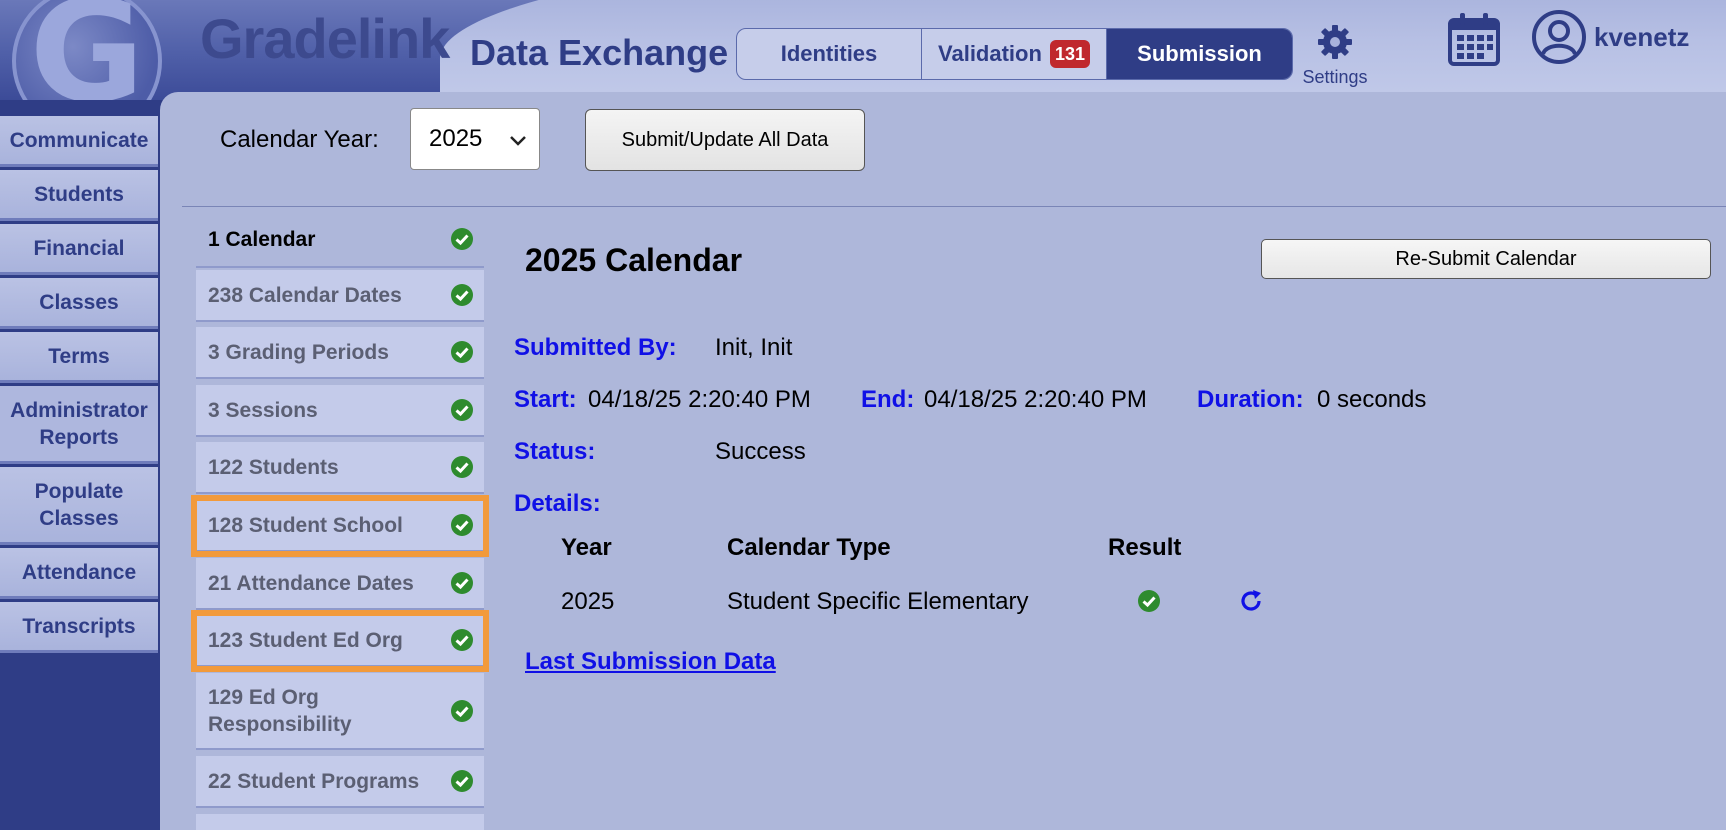  I want to click on section-item-student-school: 128 Student School, so click(340, 526).